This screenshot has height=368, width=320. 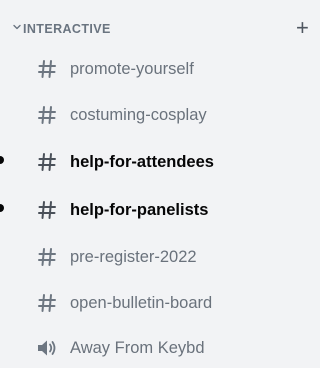 I want to click on channel-item: pre-register-2022, so click(x=157, y=257).